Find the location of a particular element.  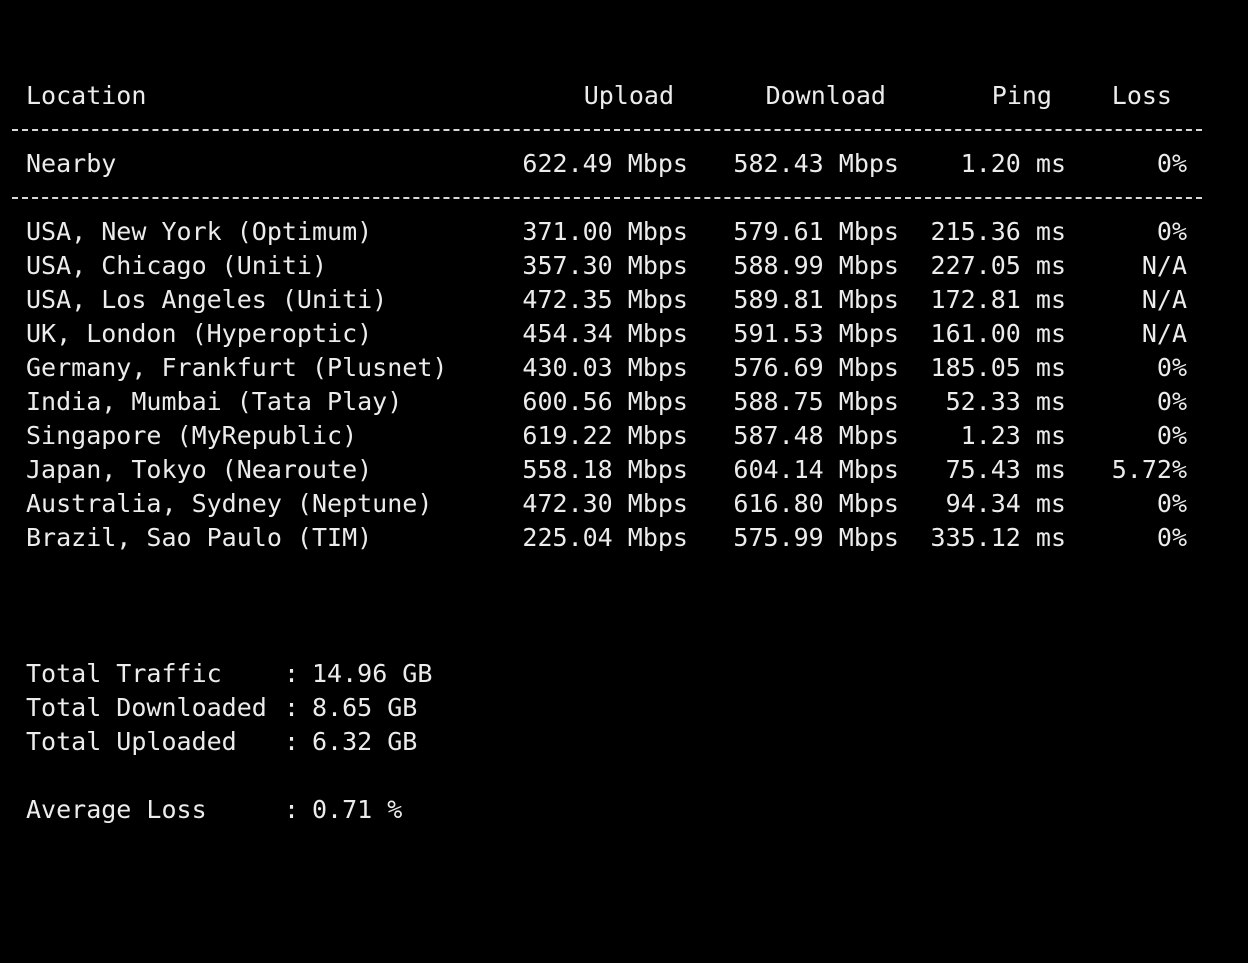

row-location: UK, London (Hyperoptic) is located at coordinates (199, 333).